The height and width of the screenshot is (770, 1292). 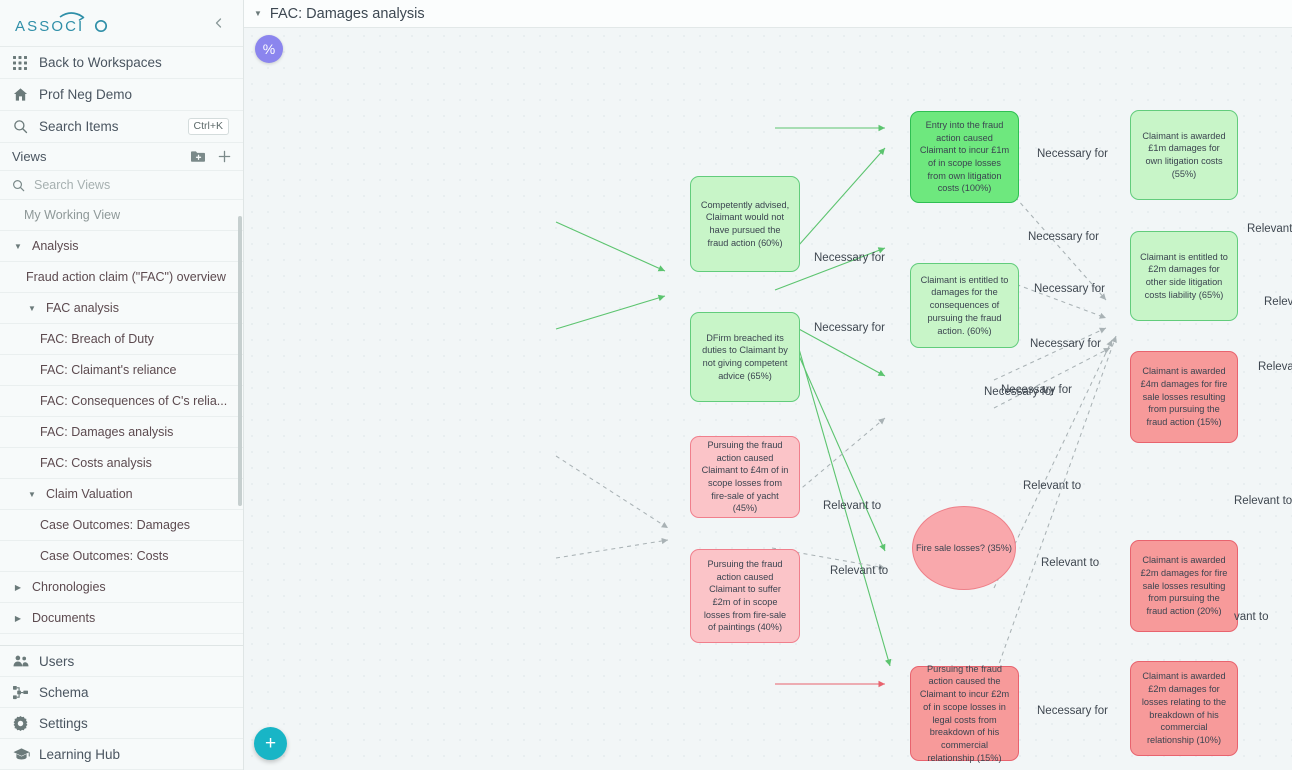 I want to click on views-title: Views, so click(x=29, y=156).